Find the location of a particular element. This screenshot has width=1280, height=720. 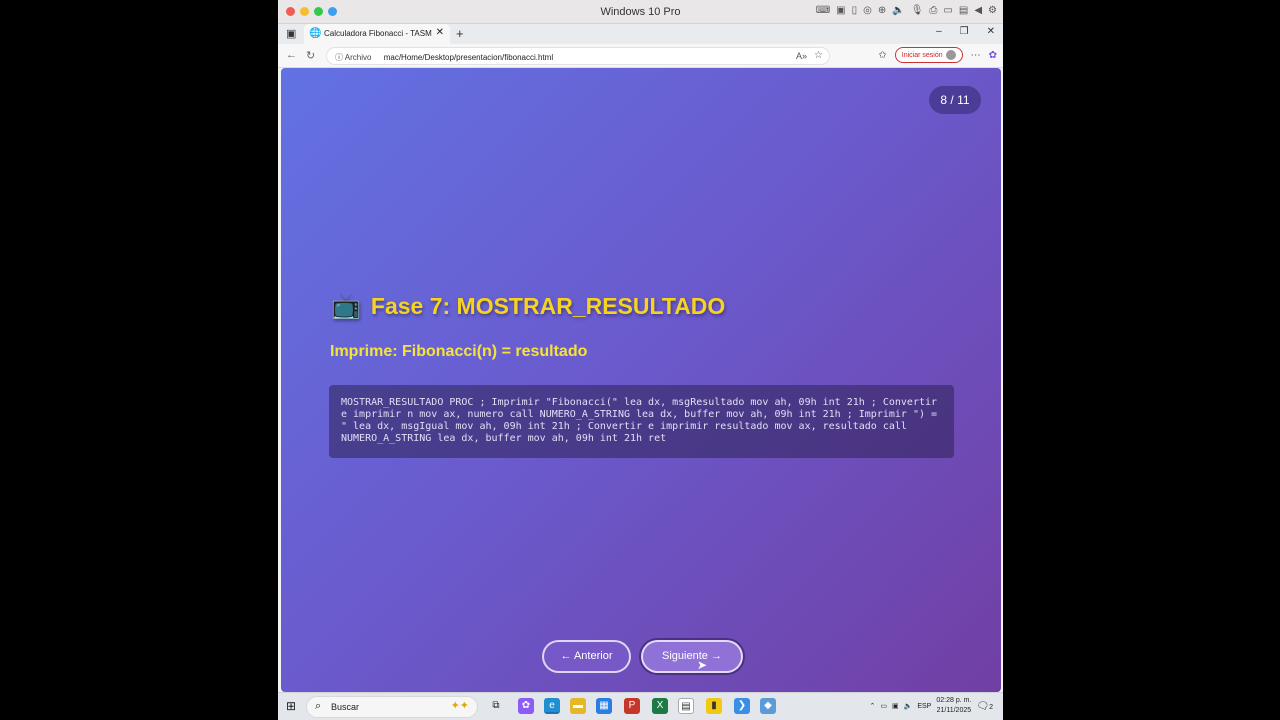

tab-fibonacci: 🌐 Calculadora Fibonacci - TASM ✕ is located at coordinates (377, 34).